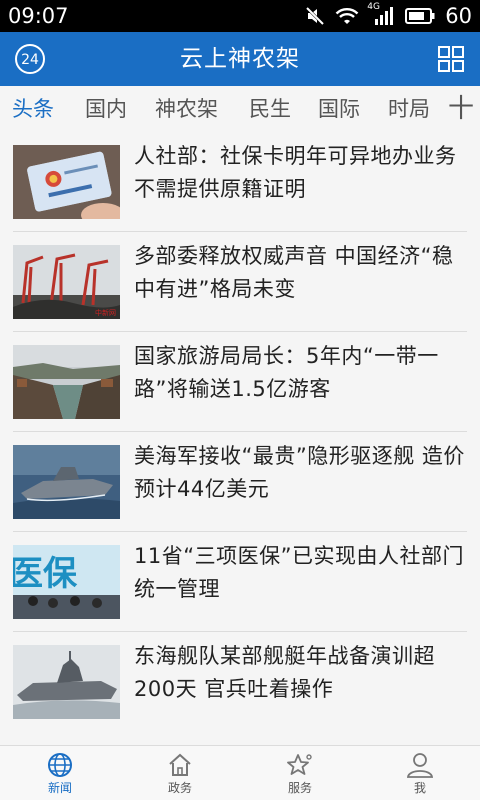 This screenshot has height=800, width=480. I want to click on news-item: 美海军接收“最贵”隐形驱逐舰 造价预计44亿美元, so click(240, 482).